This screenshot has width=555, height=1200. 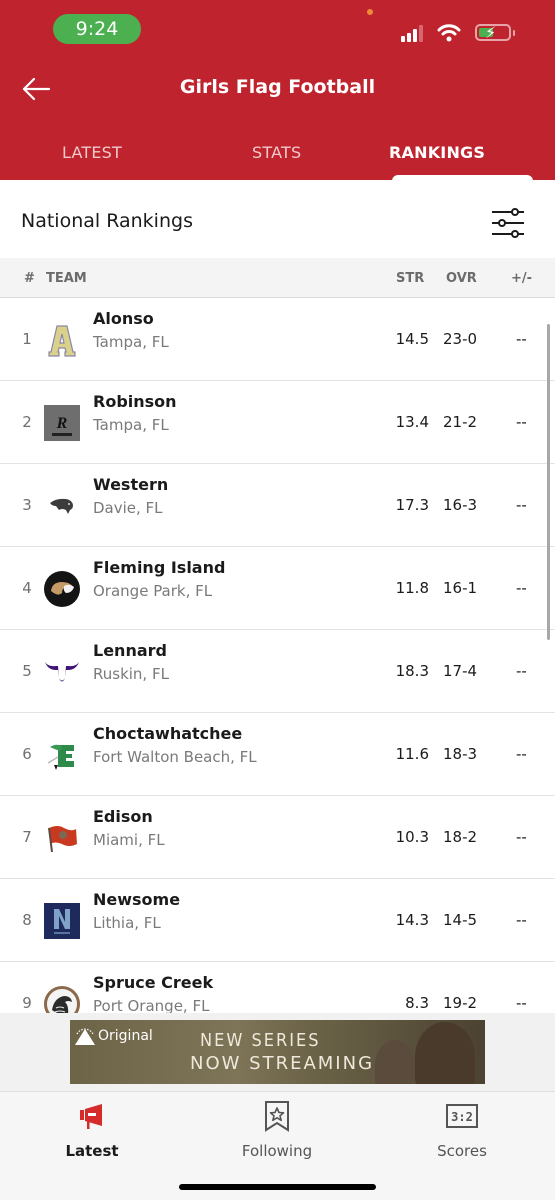 What do you see at coordinates (62, 672) in the screenshot?
I see `lennard-longhorn-logo-icon` at bounding box center [62, 672].